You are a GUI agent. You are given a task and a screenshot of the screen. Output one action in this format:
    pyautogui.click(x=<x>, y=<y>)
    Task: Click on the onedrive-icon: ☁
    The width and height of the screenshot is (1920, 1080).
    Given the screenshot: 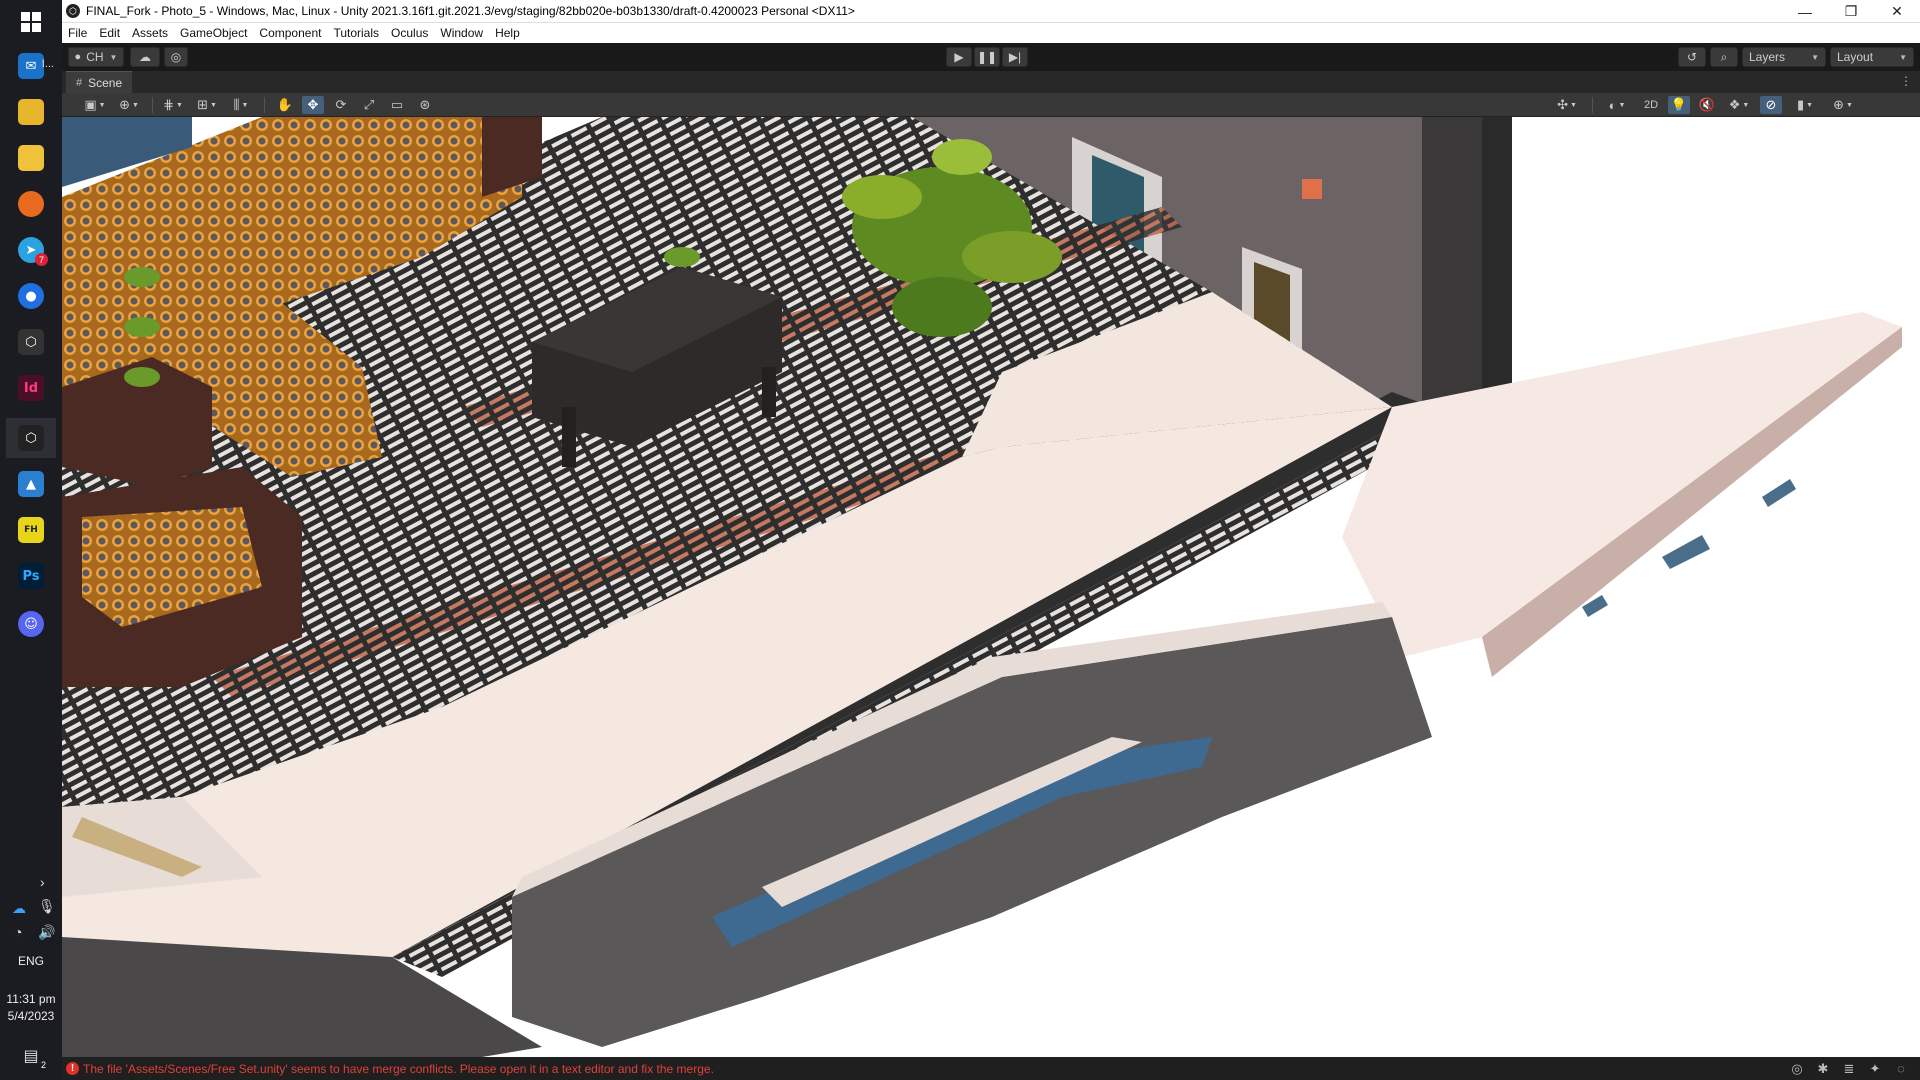 What is the action you would take?
    pyautogui.click(x=19, y=908)
    